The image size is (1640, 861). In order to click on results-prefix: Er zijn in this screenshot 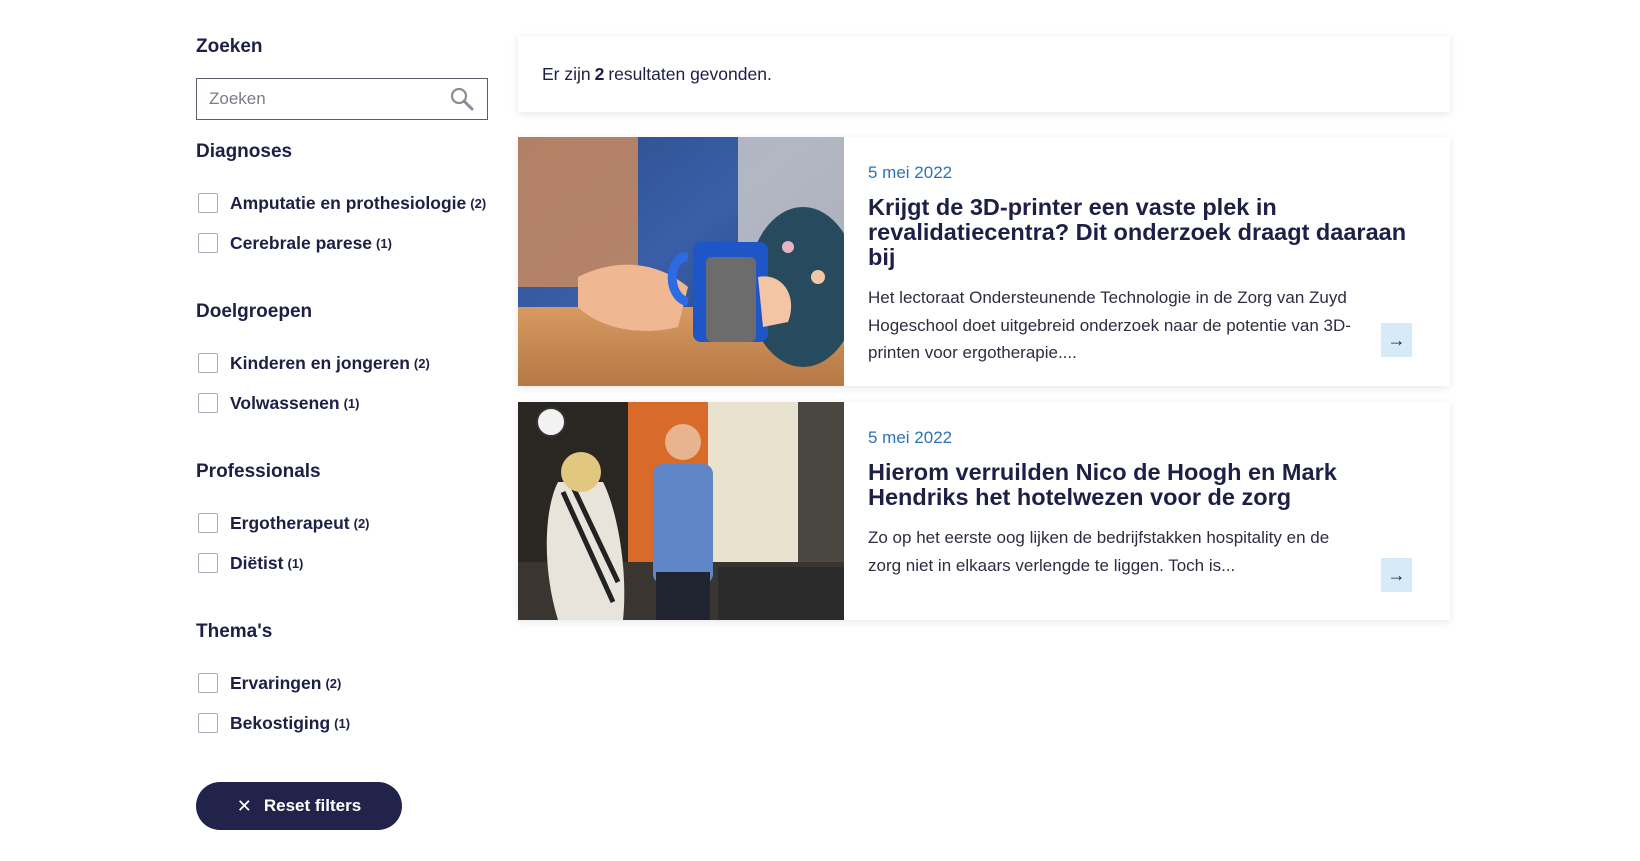, I will do `click(566, 73)`.